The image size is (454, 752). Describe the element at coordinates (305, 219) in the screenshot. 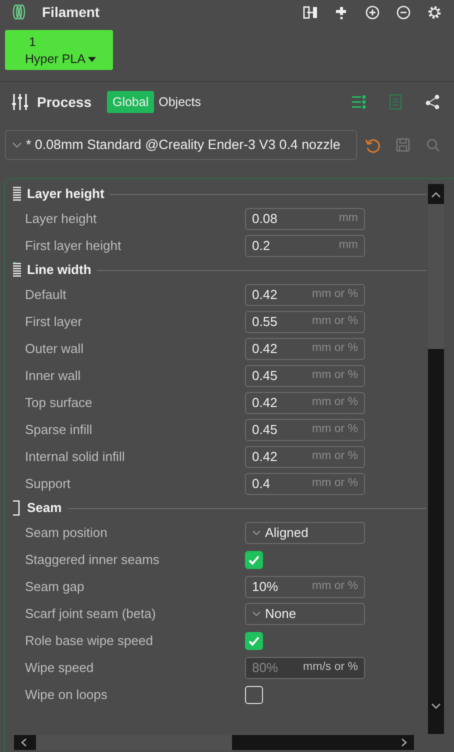

I see `input-field: 0.08 mm` at that location.